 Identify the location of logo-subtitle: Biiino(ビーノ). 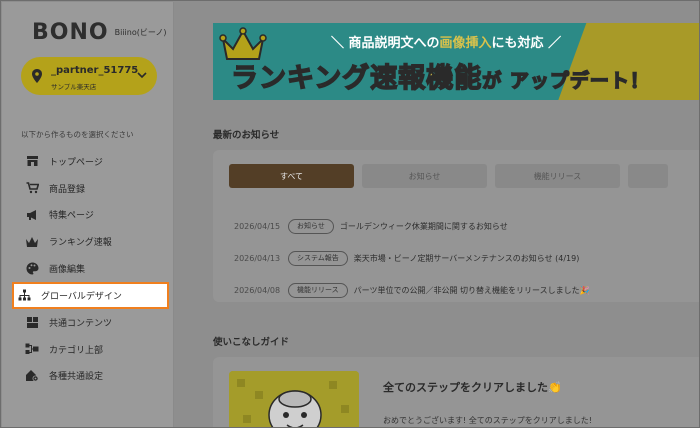
(140, 32).